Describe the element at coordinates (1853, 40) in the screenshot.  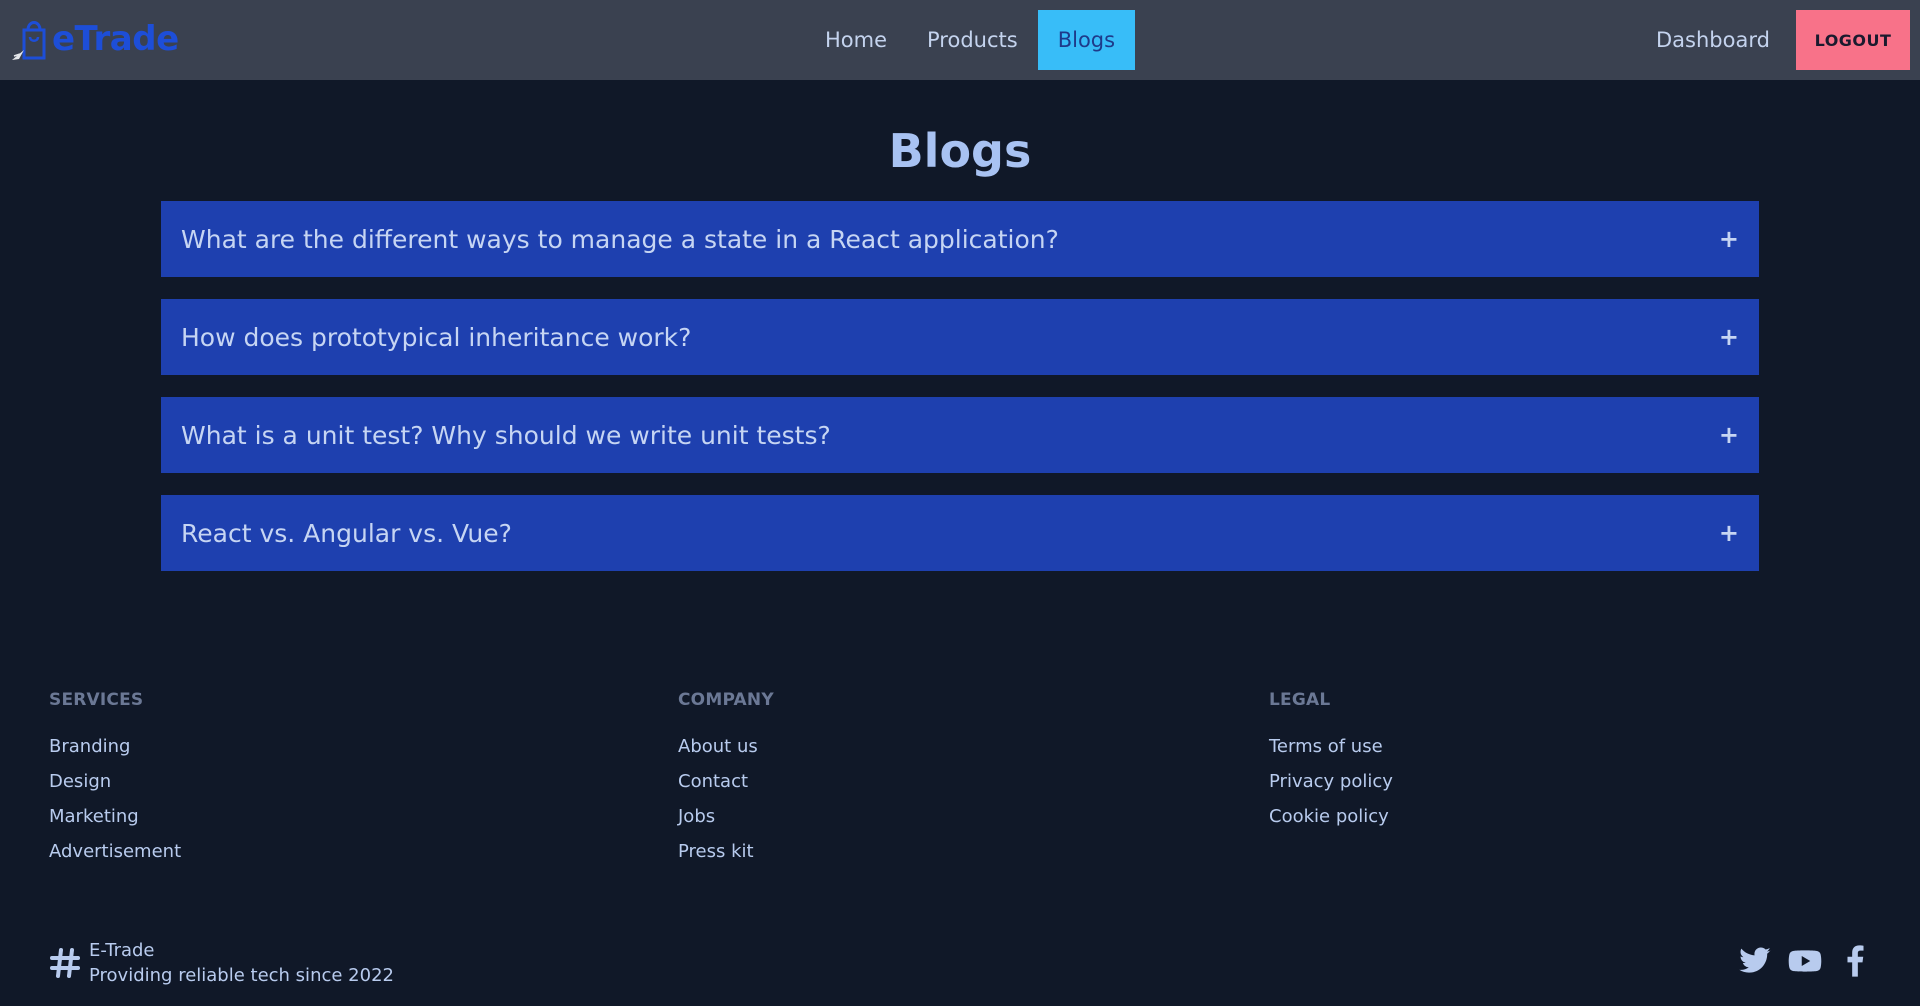
I see `logout-button: LOGOUT` at that location.